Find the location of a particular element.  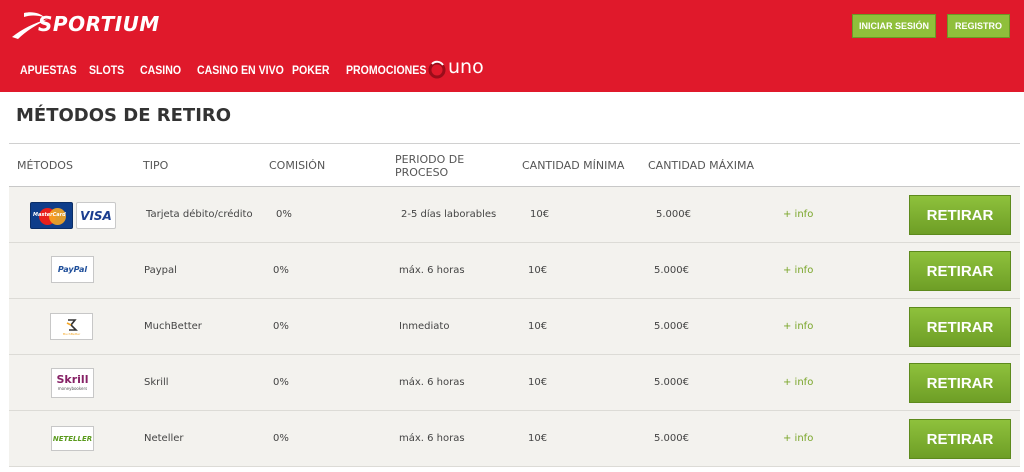

neteller-icon: NETELLER is located at coordinates (72, 438).